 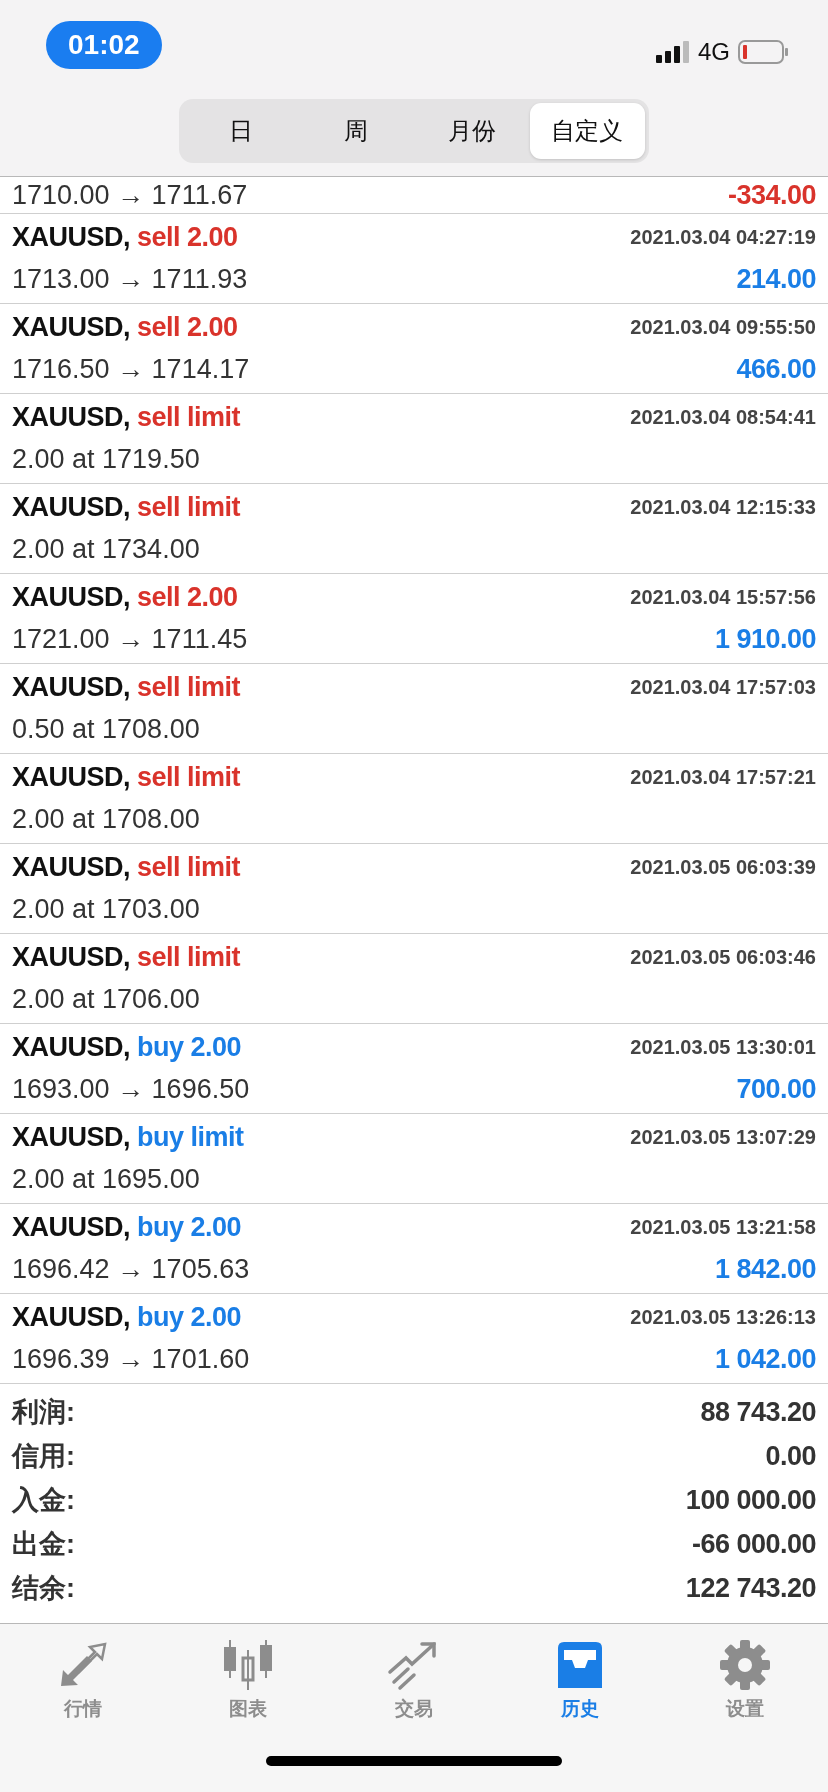 What do you see at coordinates (106, 1179) in the screenshot?
I see `order-price: 2.00 at 1695.00` at bounding box center [106, 1179].